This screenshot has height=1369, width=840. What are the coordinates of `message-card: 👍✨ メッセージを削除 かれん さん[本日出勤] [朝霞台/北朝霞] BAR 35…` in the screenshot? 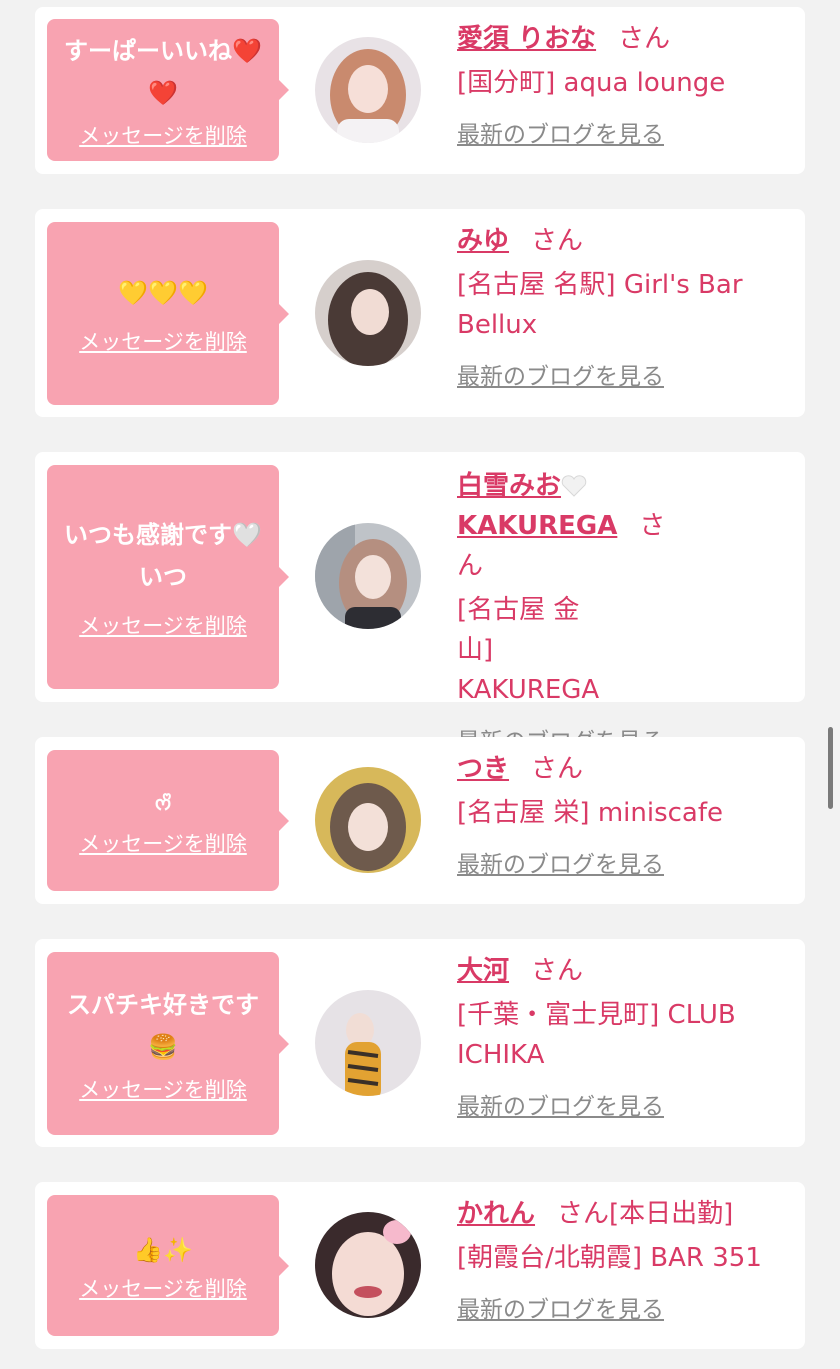 It's located at (420, 1265).